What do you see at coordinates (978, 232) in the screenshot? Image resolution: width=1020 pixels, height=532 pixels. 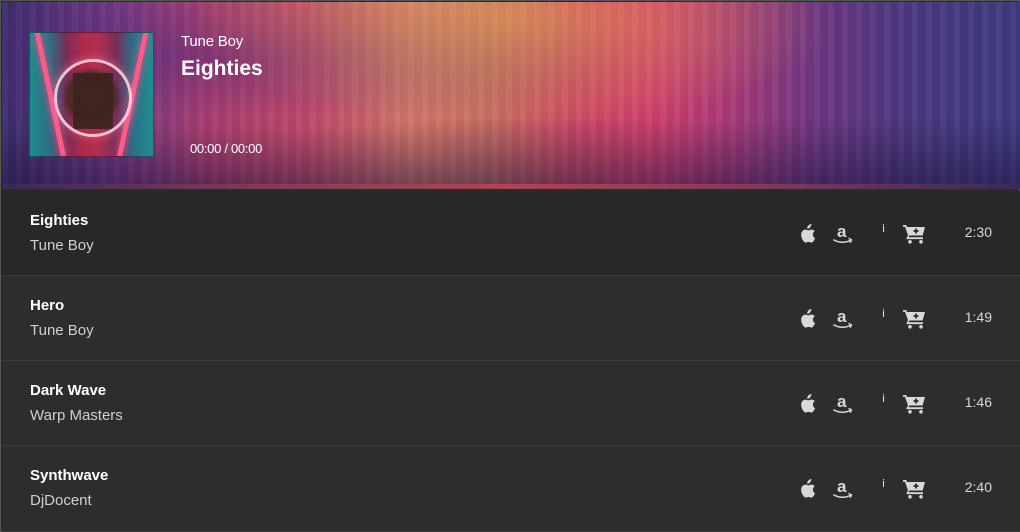 I see `playlist-item-duration: 2:30` at bounding box center [978, 232].